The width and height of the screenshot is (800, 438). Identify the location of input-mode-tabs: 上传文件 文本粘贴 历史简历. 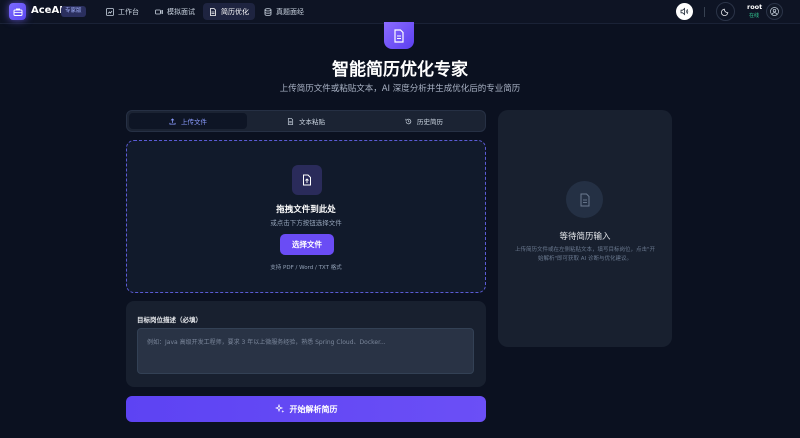
(306, 121).